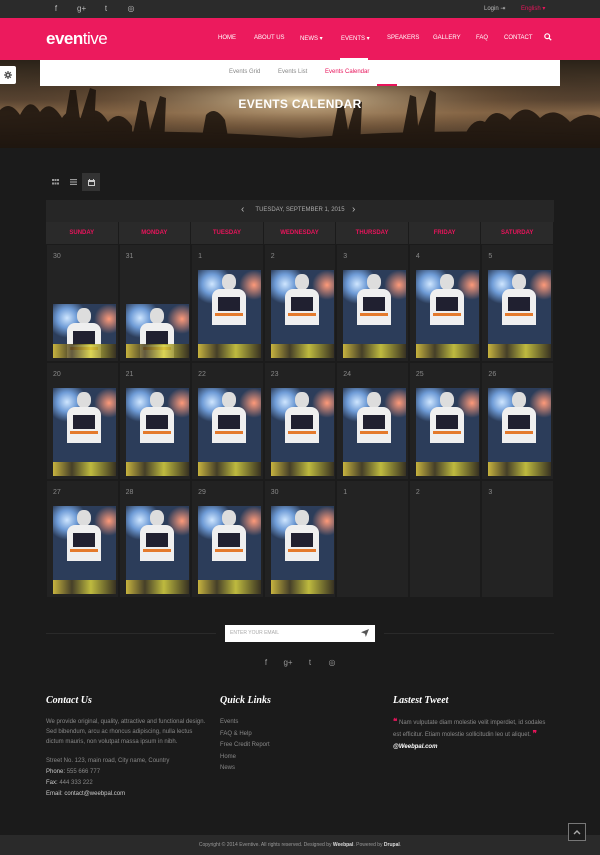 The height and width of the screenshot is (855, 600). Describe the element at coordinates (155, 303) in the screenshot. I see `calendar-day-cell: 31` at that location.